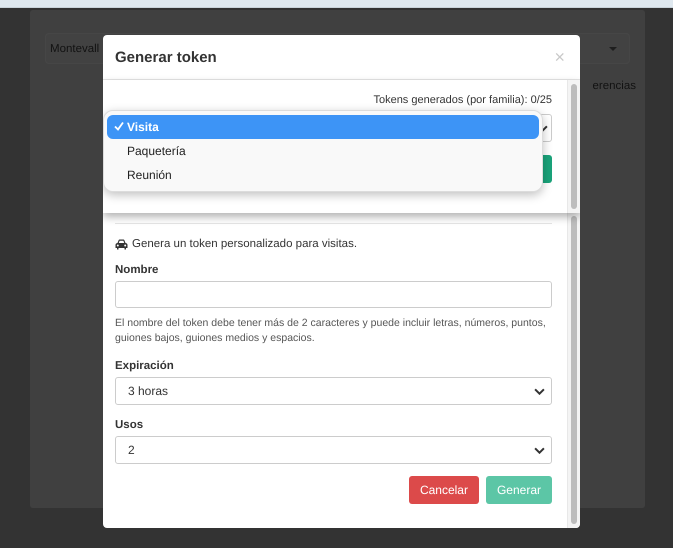 This screenshot has width=673, height=548. I want to click on field-label: Nombre, so click(137, 270).